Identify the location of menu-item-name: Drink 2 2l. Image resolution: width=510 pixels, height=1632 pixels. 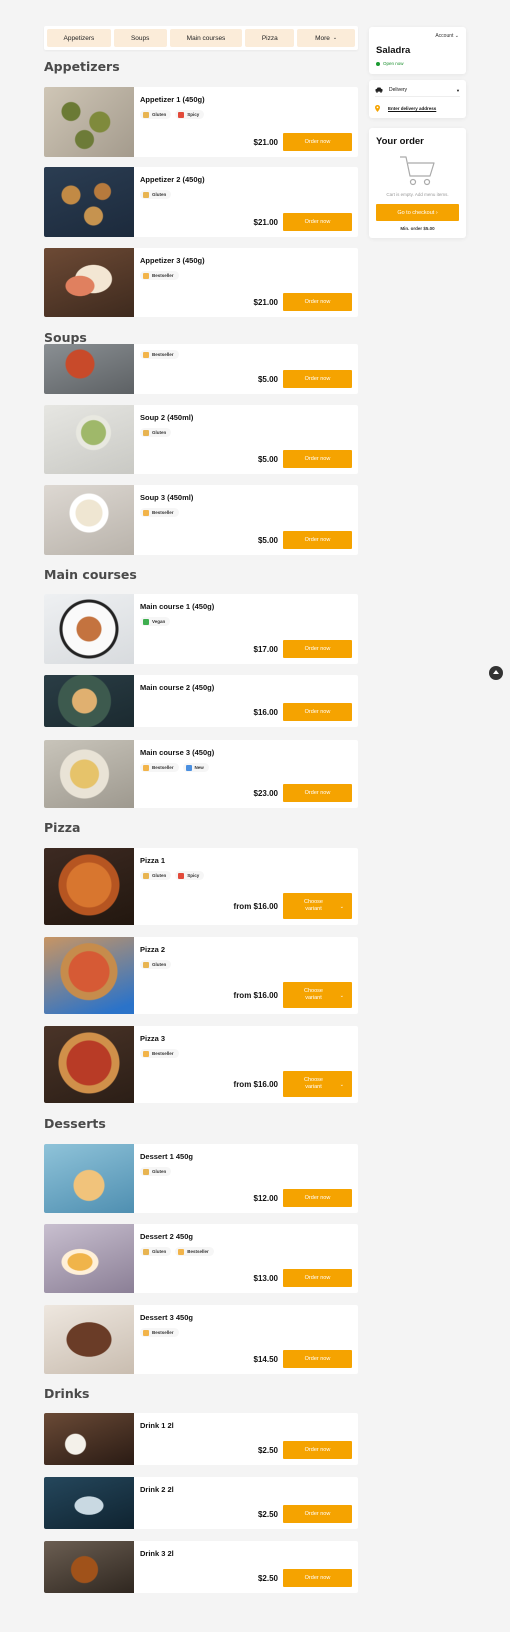
(157, 1489).